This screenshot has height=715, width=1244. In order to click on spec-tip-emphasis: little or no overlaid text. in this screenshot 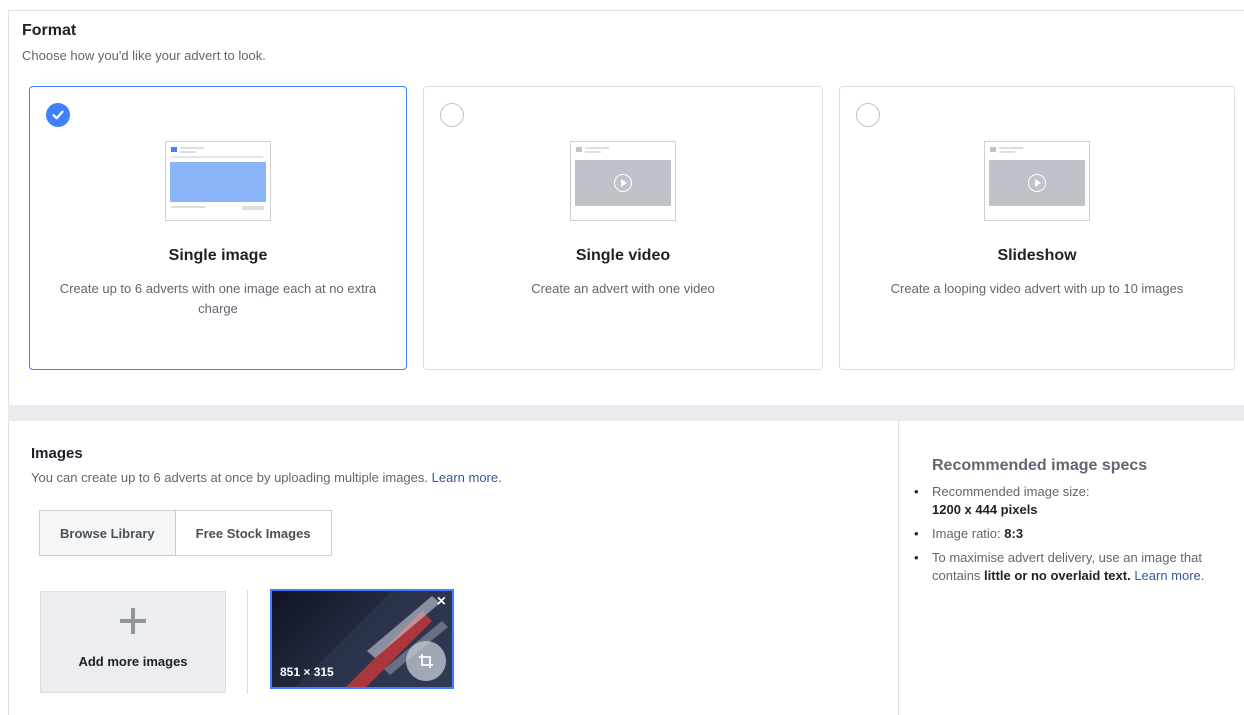, I will do `click(1057, 575)`.